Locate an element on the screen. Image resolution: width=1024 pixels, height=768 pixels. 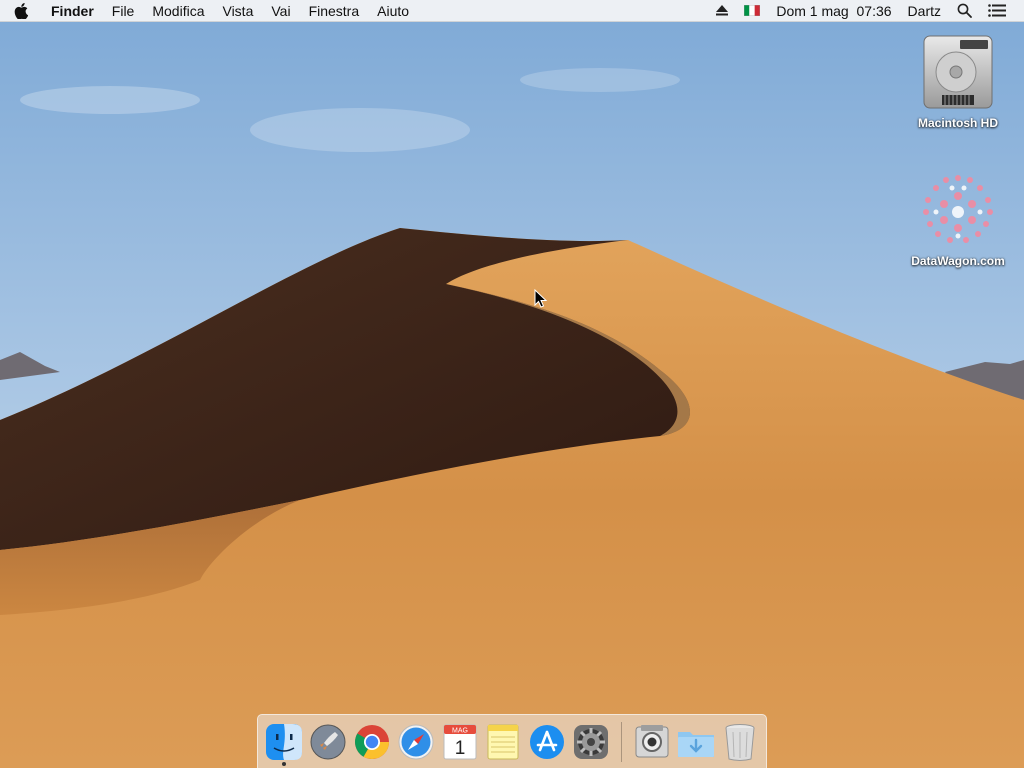
desktop-icon-macintosh-hd: Macintosh HD is located at coordinates (958, 81).